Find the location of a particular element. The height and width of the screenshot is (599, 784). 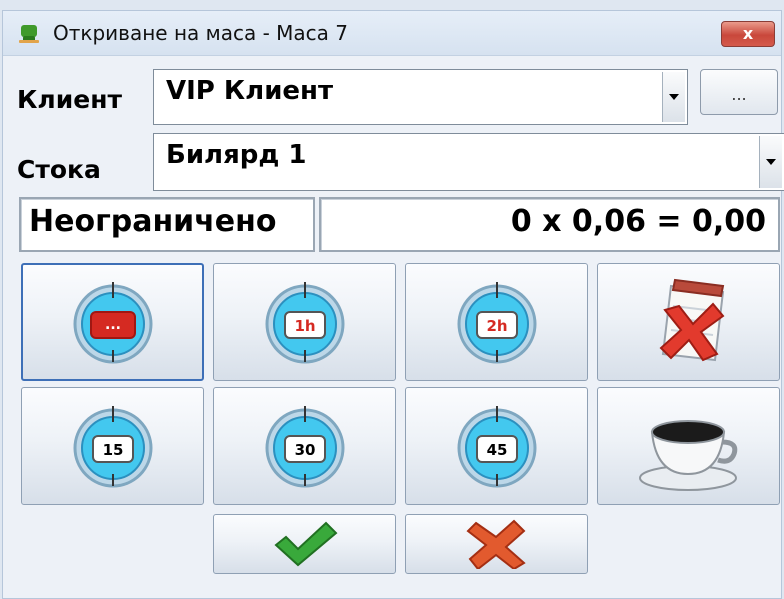

close-x-icon is located at coordinates (495, 544).